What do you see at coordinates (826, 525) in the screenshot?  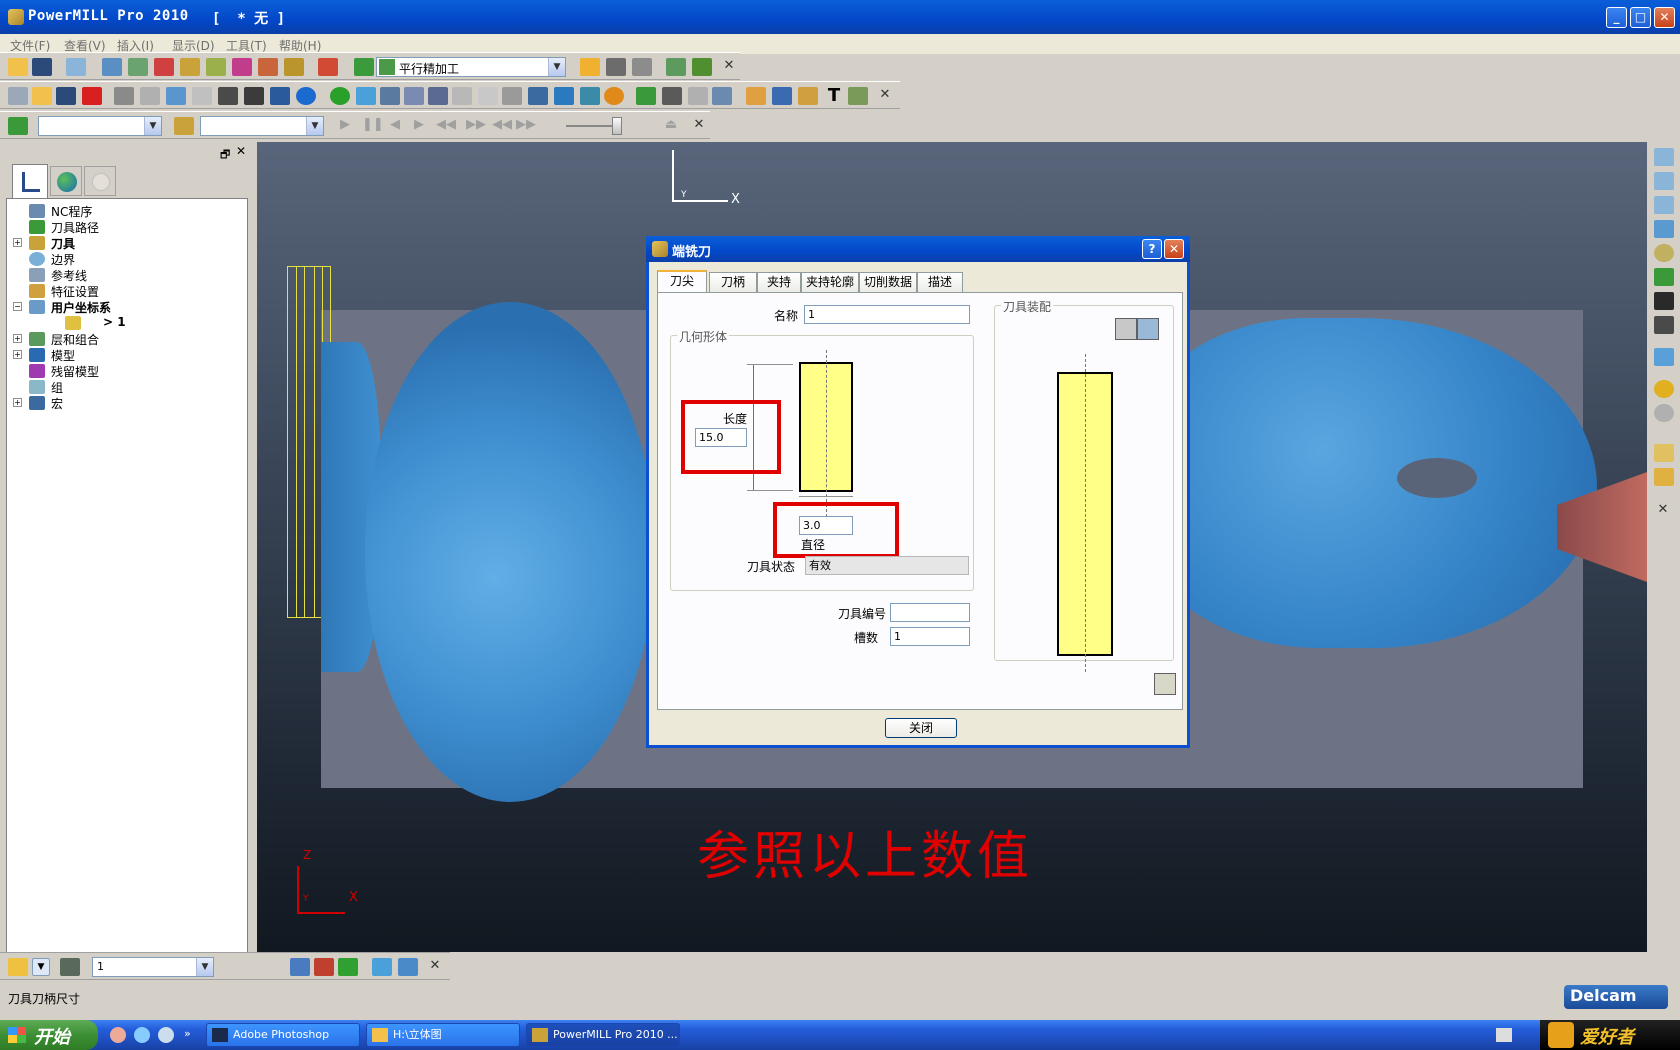 I see `diameter-input: 3.0` at bounding box center [826, 525].